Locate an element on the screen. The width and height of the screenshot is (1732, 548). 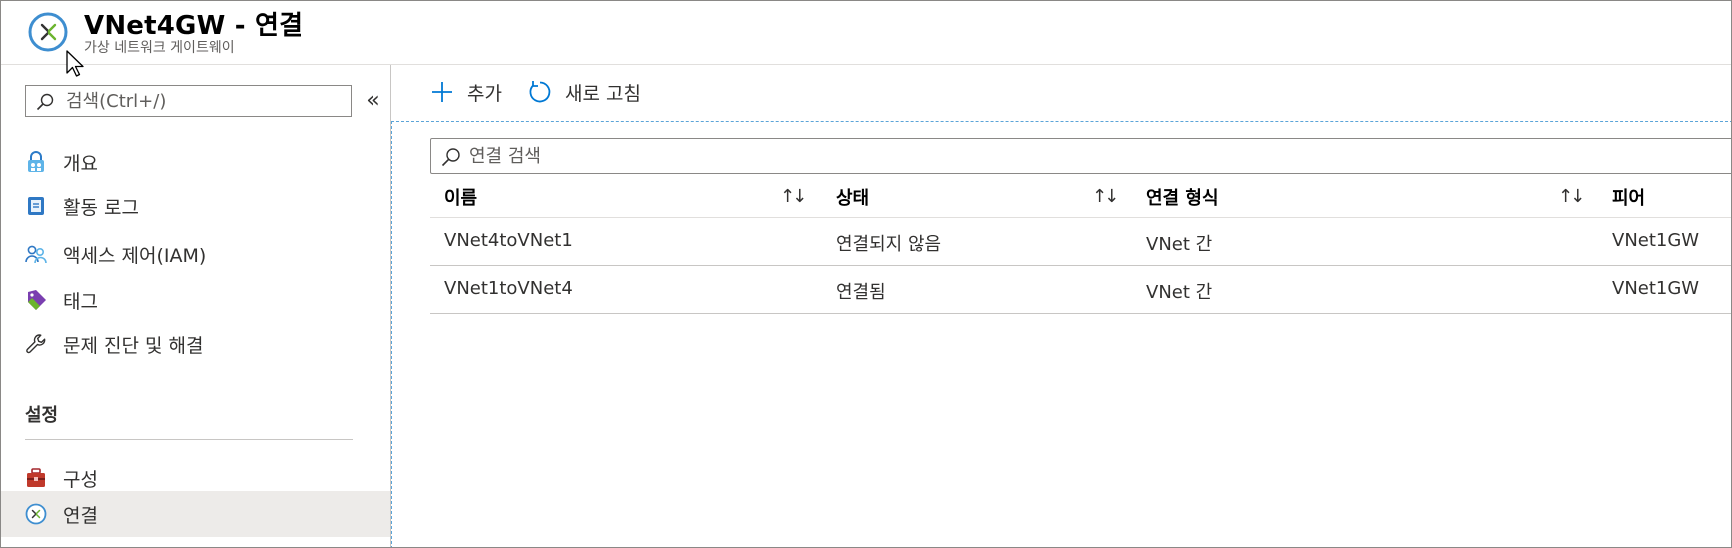
sidebar-item-label: 연결 is located at coordinates (80, 516).